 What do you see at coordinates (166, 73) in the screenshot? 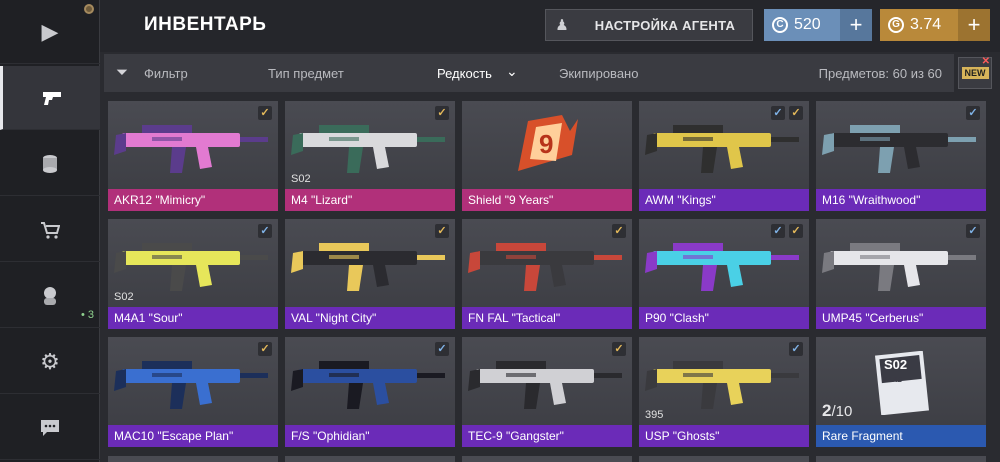
I see `filter-button: Фильтр` at bounding box center [166, 73].